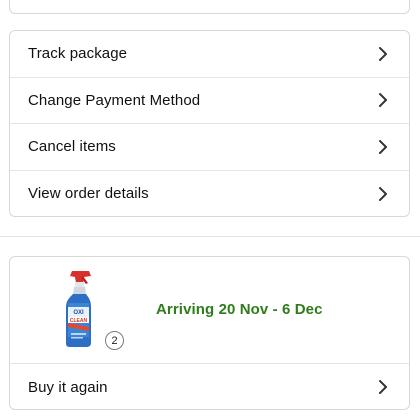 Image resolution: width=420 pixels, height=420 pixels. I want to click on section-divider, so click(210, 236).